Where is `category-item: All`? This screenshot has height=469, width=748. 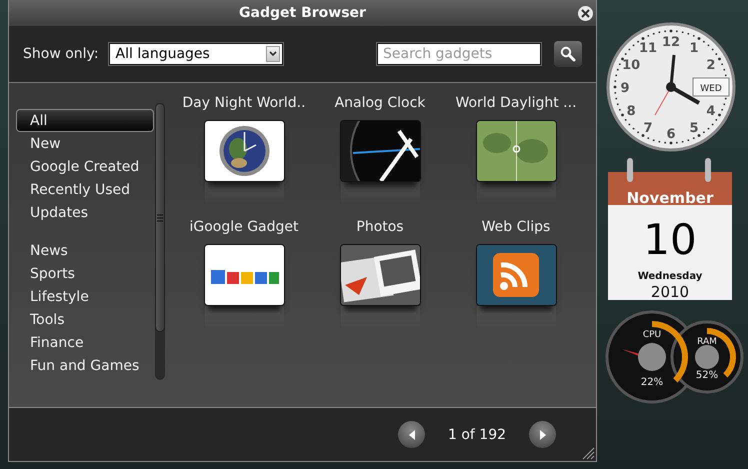 category-item: All is located at coordinates (85, 120).